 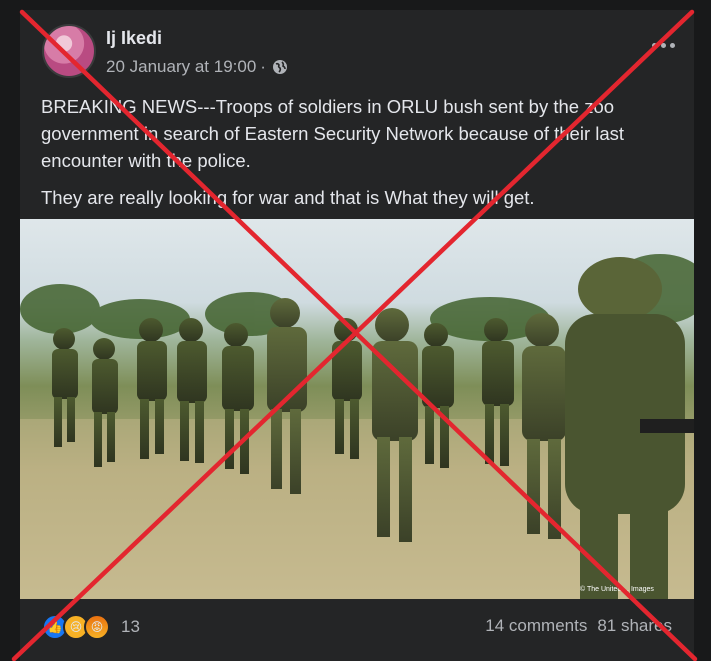 What do you see at coordinates (69, 51) in the screenshot?
I see `avatar` at bounding box center [69, 51].